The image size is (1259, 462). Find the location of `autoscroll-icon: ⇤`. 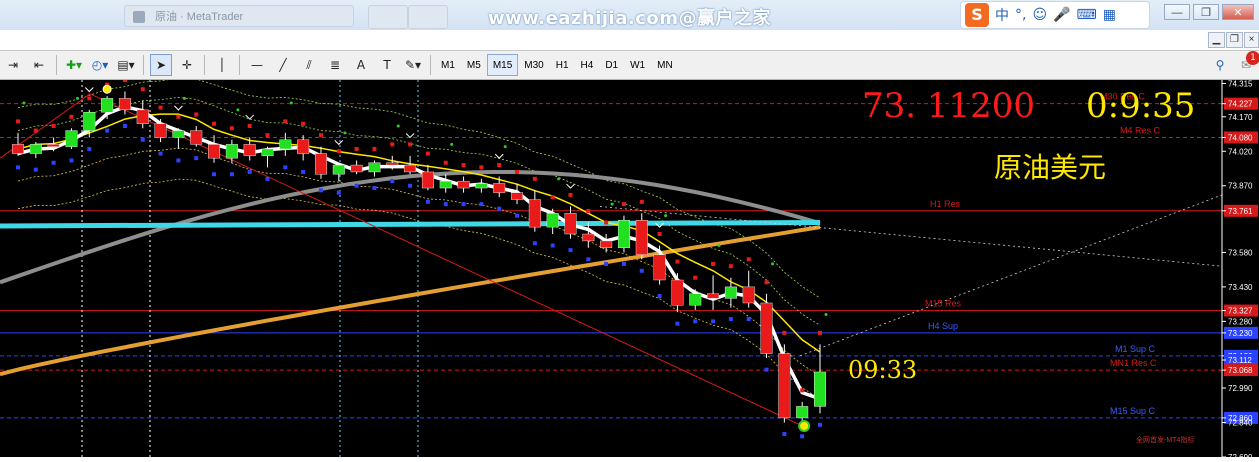

autoscroll-icon: ⇤ is located at coordinates (39, 65).